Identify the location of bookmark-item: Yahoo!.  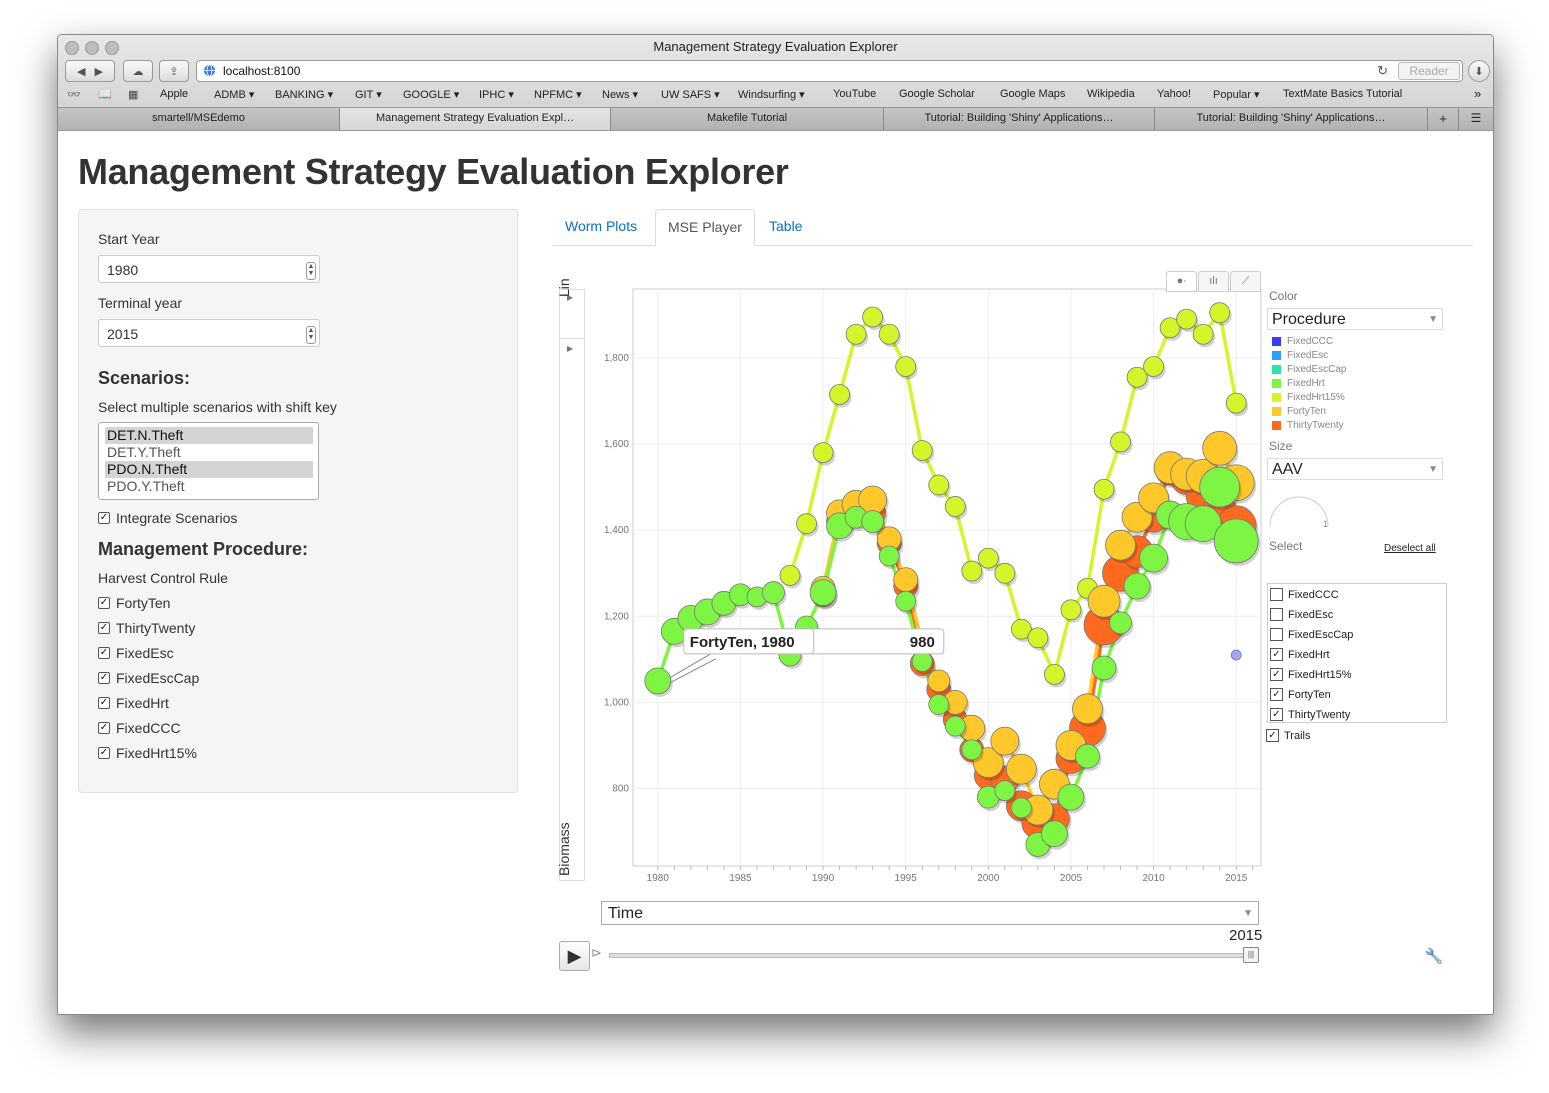
(1174, 94).